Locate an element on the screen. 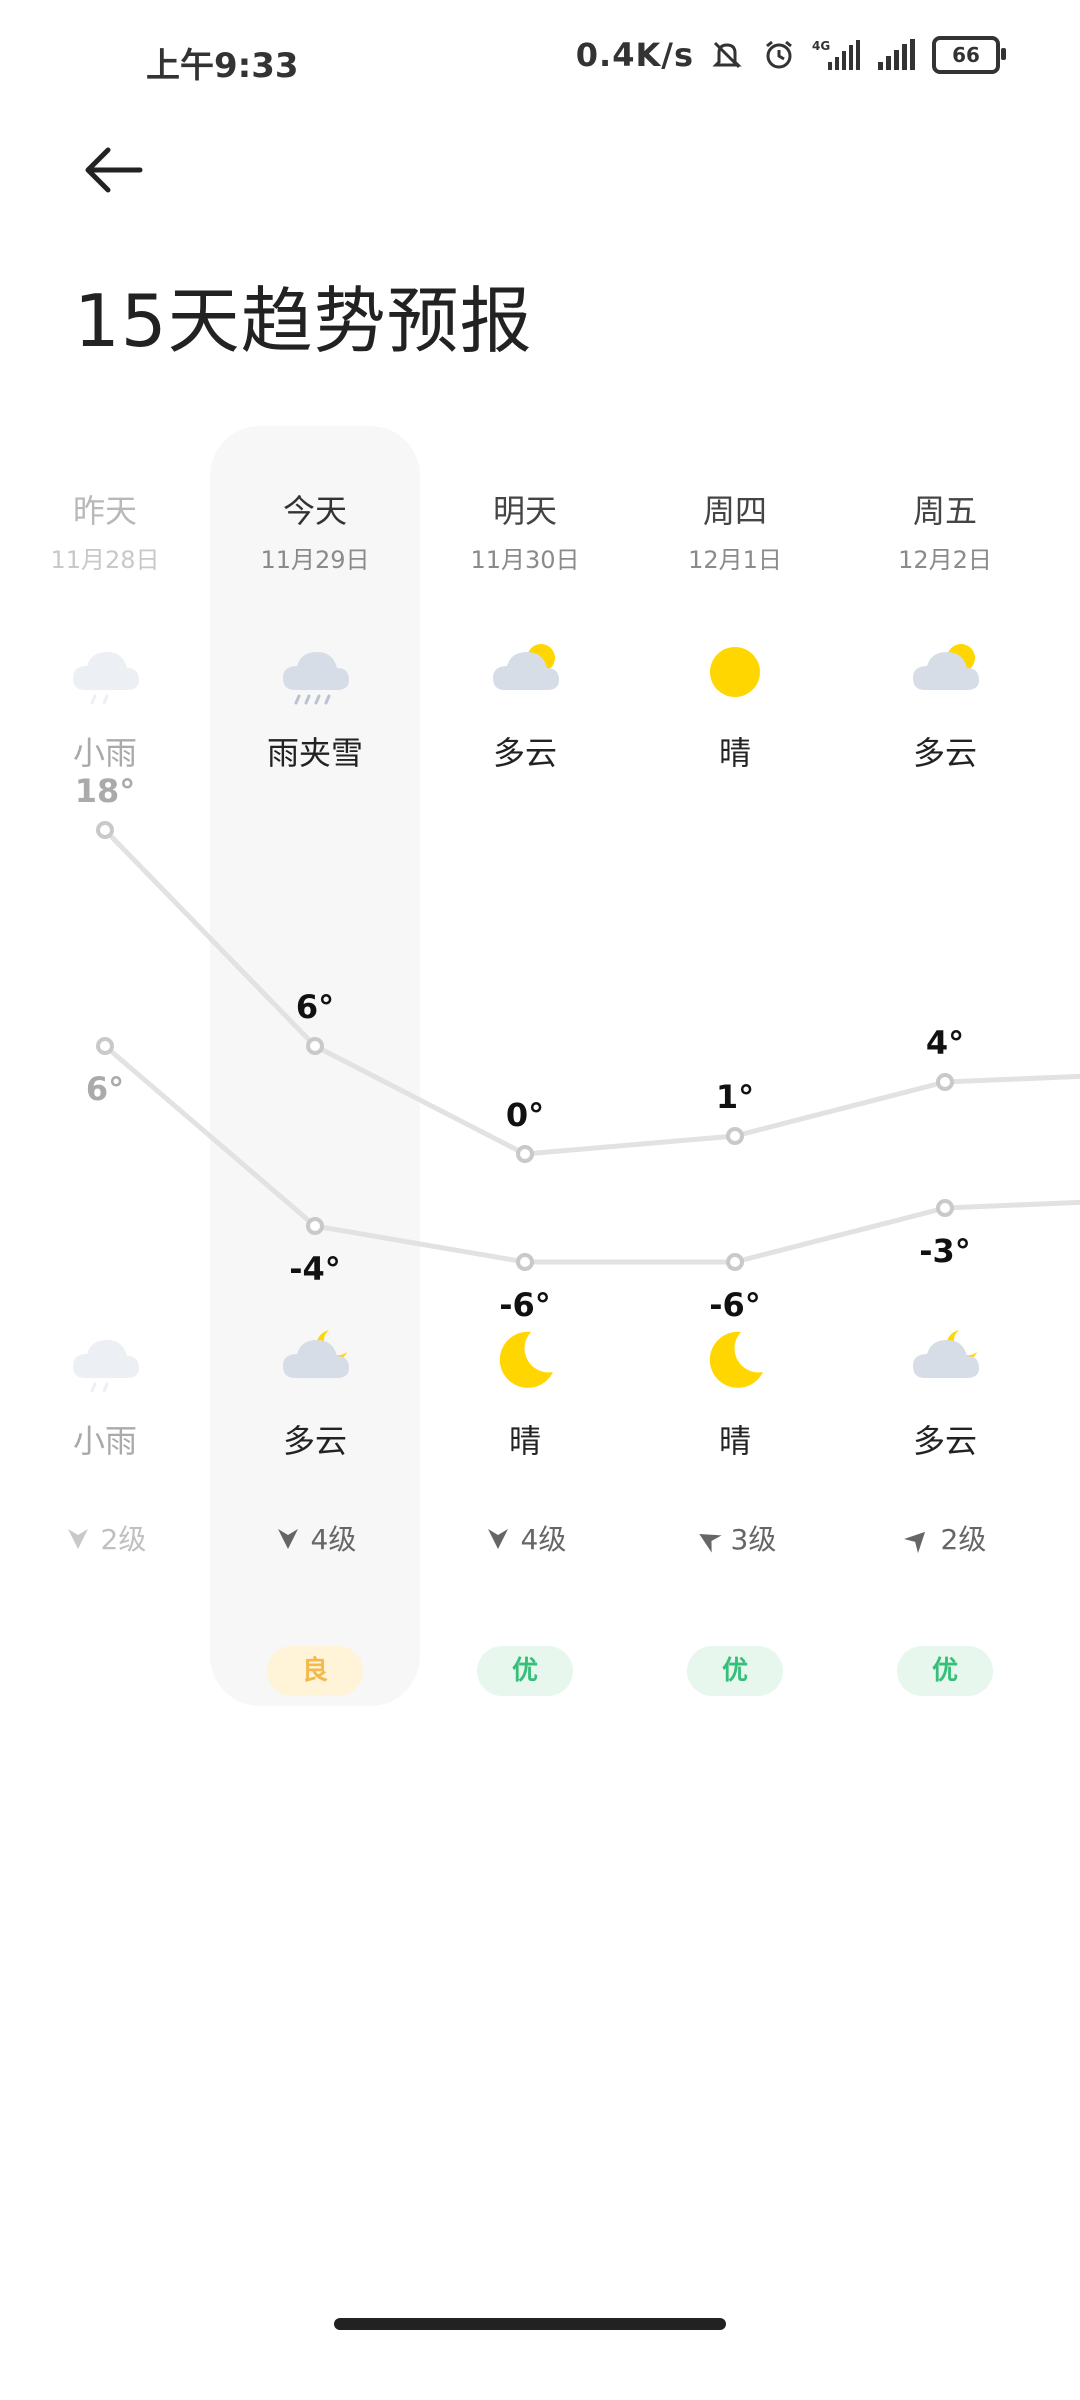  day-condition: 小雨 is located at coordinates (104, 753).